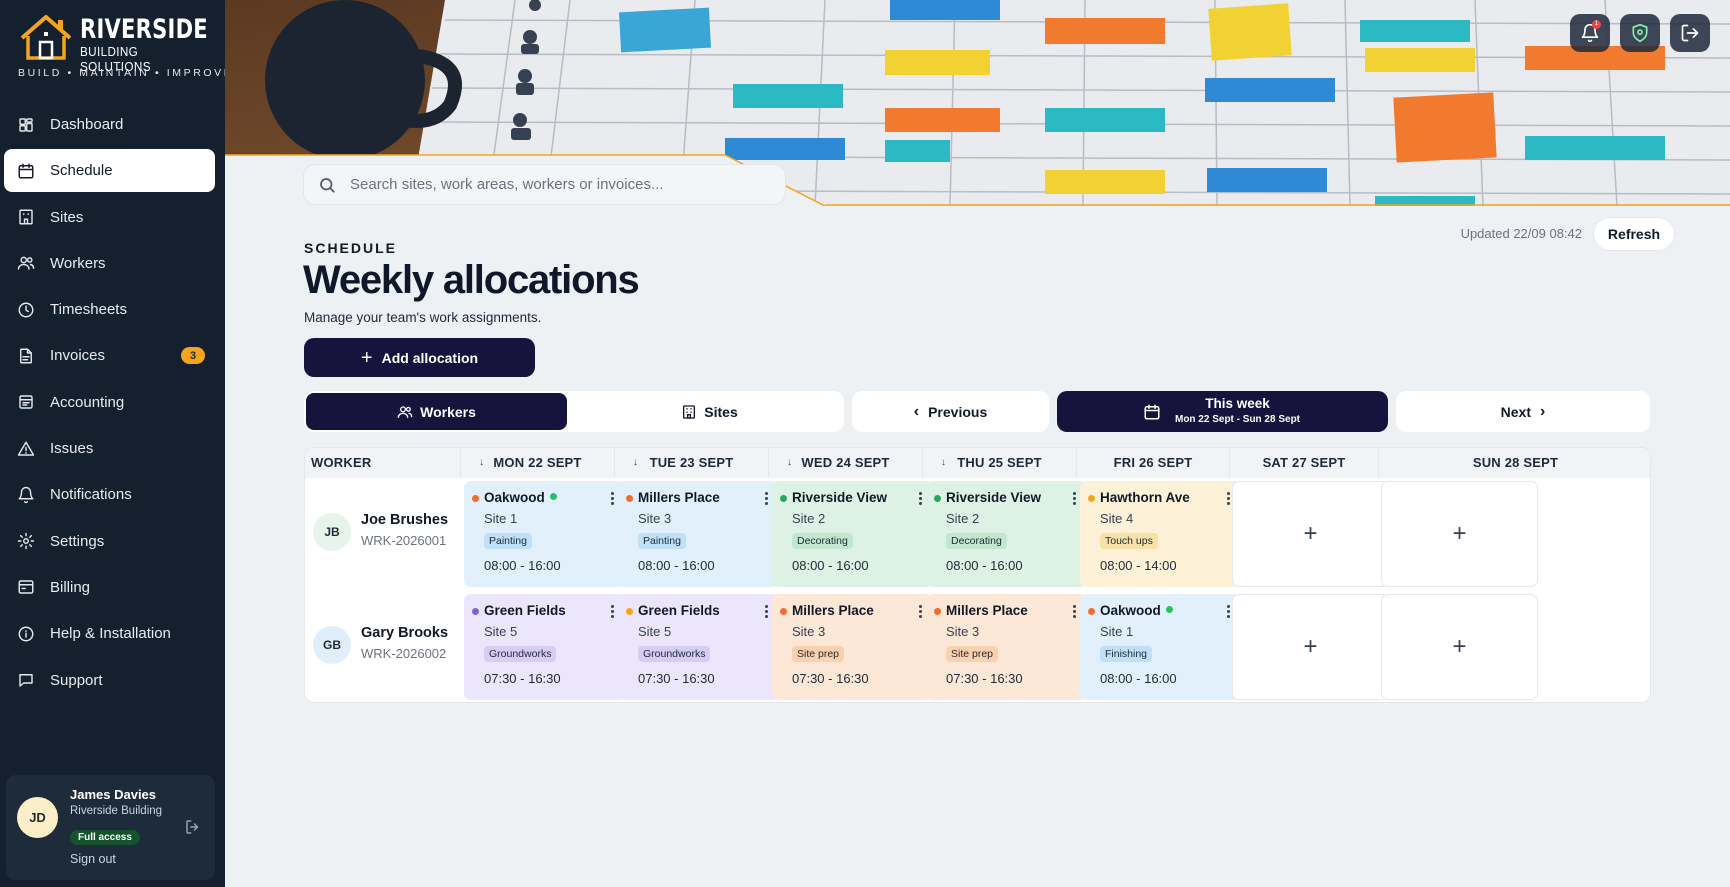 Image resolution: width=1730 pixels, height=887 pixels. Describe the element at coordinates (1129, 541) in the screenshot. I see `task-tag: Touch ups` at that location.